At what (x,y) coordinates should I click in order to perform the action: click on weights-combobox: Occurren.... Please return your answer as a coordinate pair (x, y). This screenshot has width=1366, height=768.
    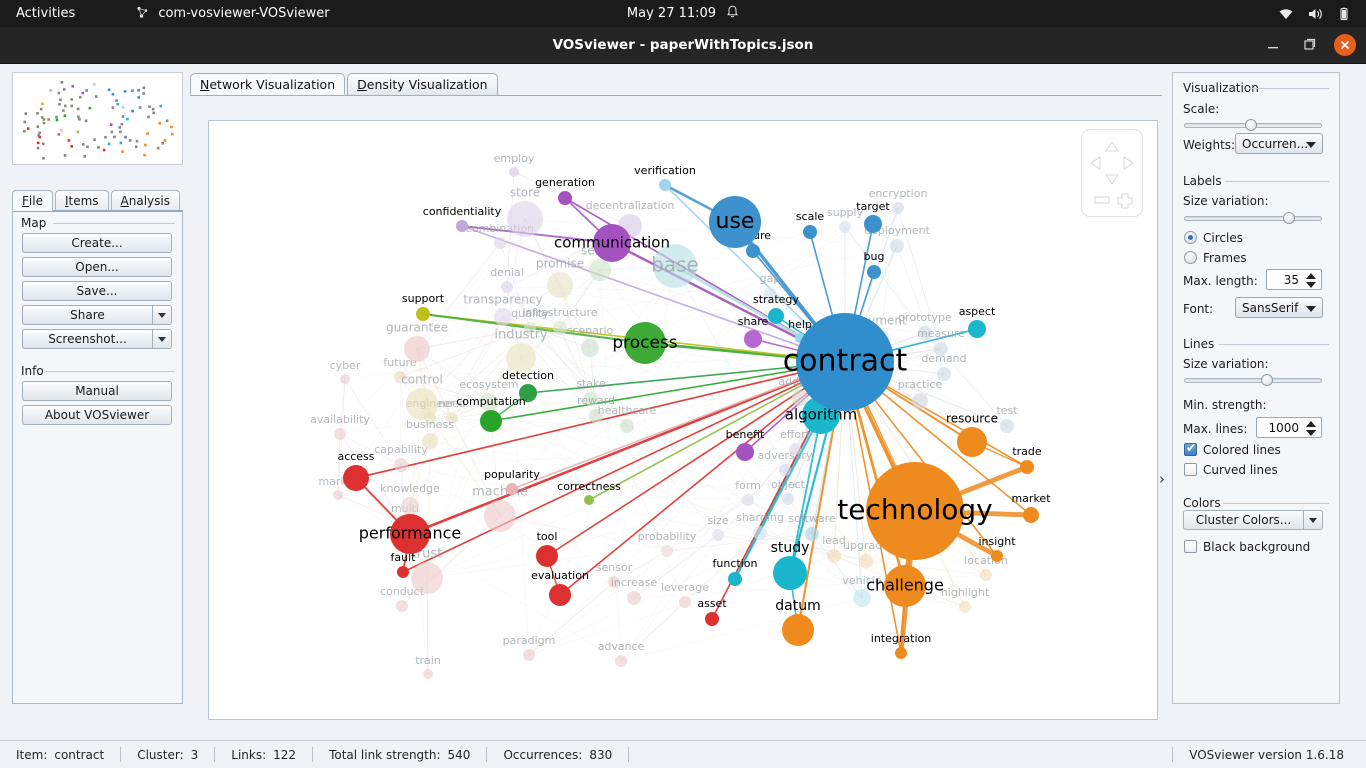
    Looking at the image, I should click on (1279, 143).